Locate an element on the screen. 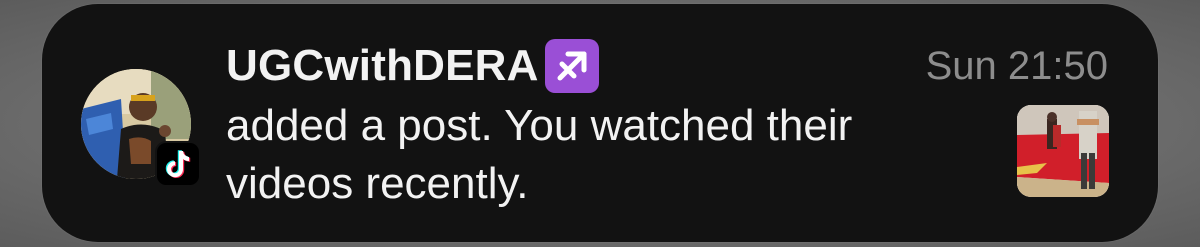 This screenshot has width=1200, height=247. sagittarius-emoji-icon is located at coordinates (571, 66).